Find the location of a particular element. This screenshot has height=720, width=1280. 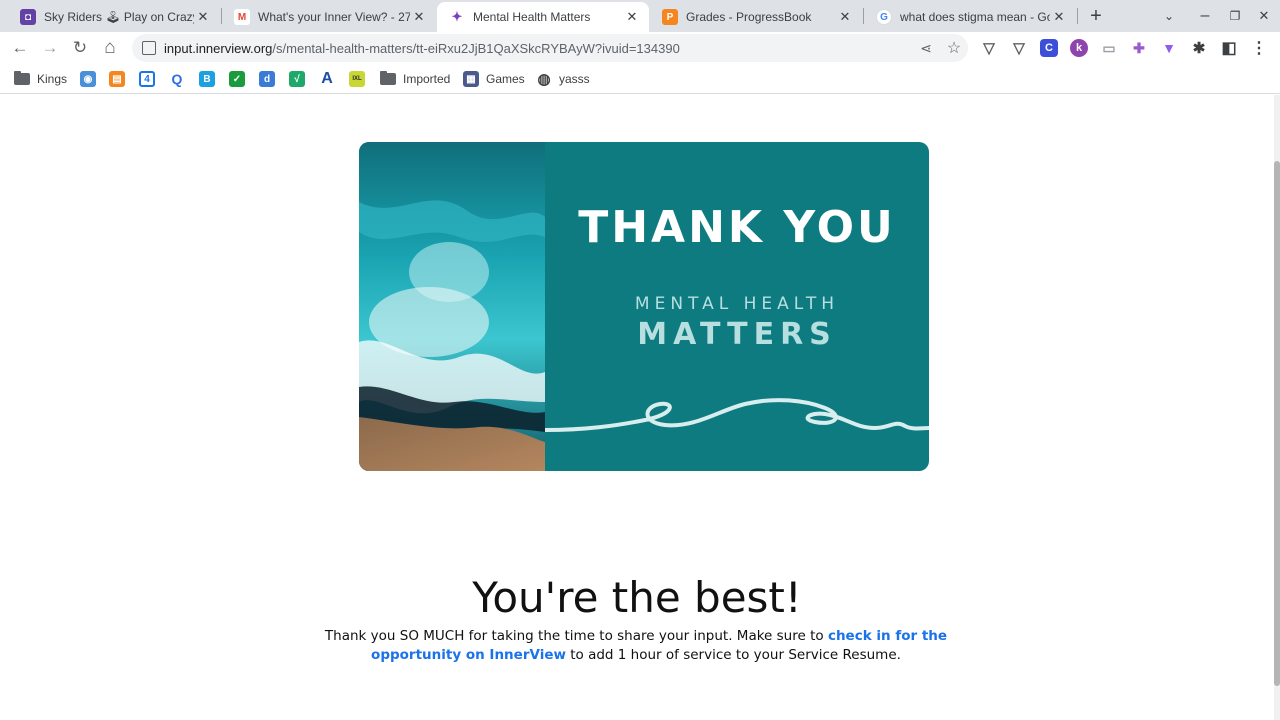

bookmark-1-icon: ◉ is located at coordinates (88, 79).